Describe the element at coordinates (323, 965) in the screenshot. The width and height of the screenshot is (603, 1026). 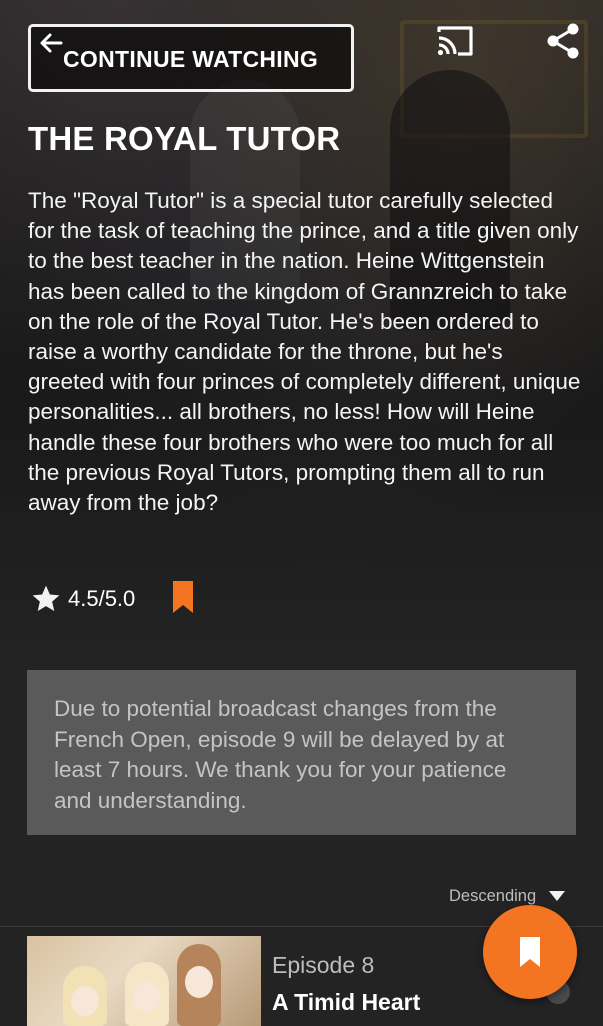
I see `episode-number: Episode 8` at that location.